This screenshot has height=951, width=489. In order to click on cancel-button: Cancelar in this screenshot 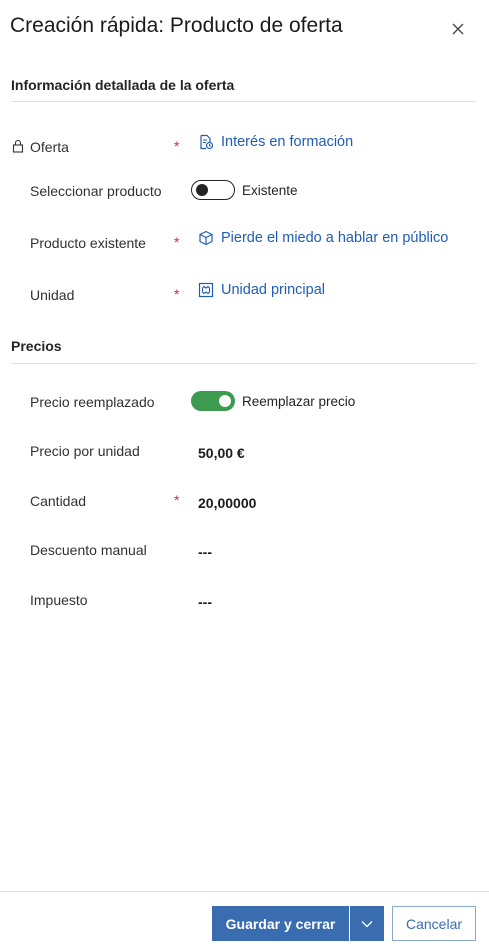, I will do `click(434, 923)`.